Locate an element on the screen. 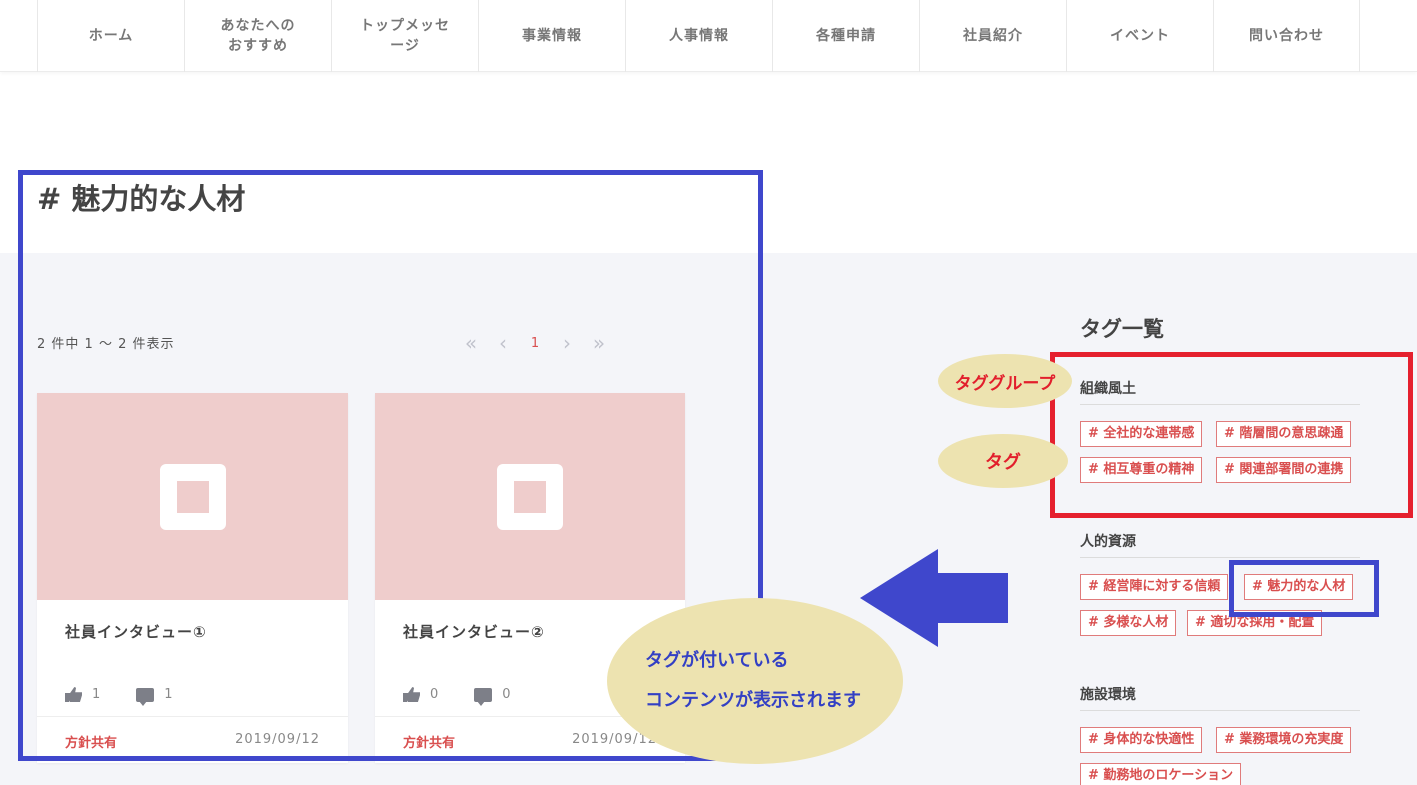  tag-group-title: 施設環境 is located at coordinates (1220, 697).